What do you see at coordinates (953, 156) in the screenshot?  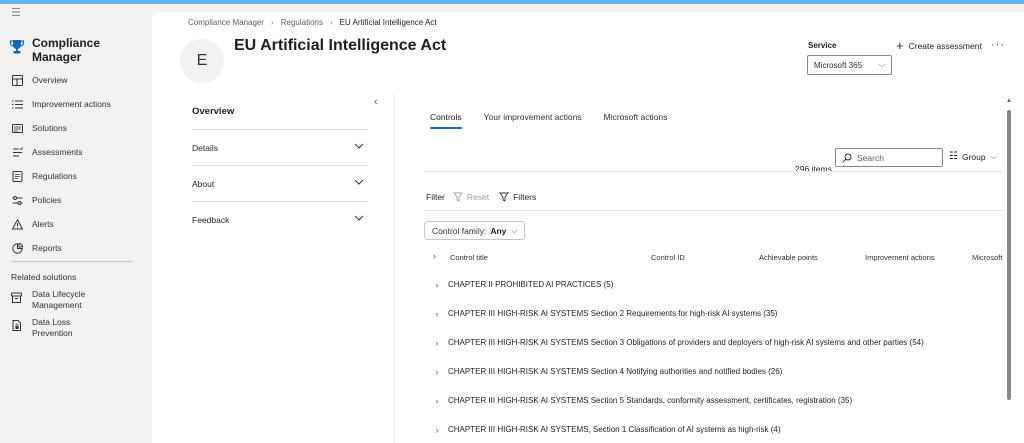 I see `group-list-icon: ☷` at bounding box center [953, 156].